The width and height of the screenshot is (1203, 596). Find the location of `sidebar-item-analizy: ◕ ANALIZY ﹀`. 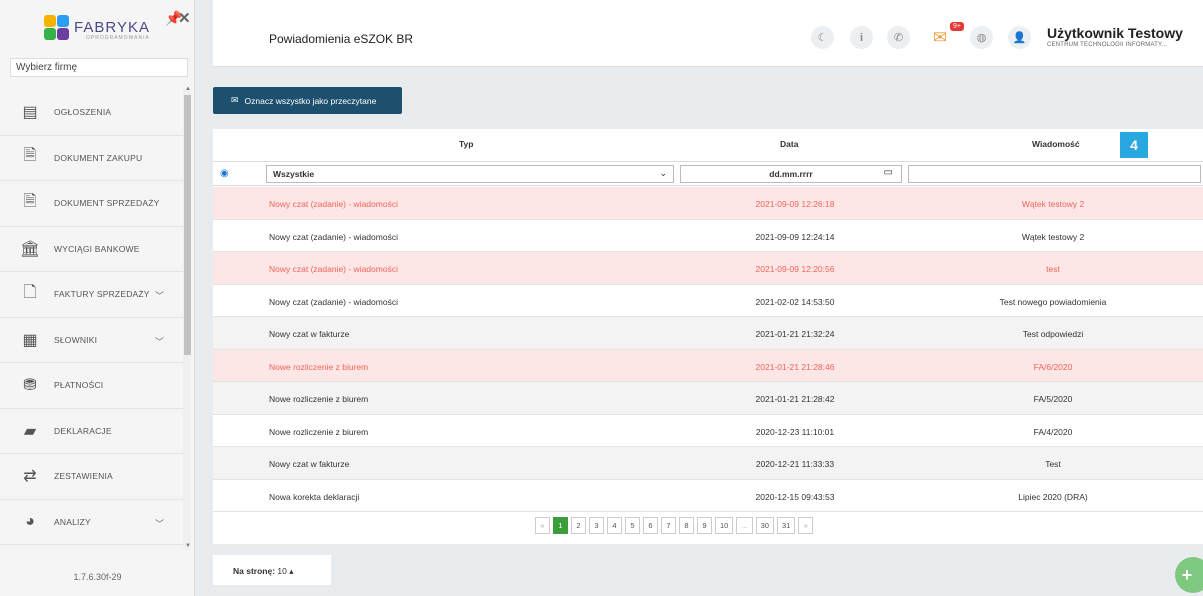

sidebar-item-analizy: ◕ ANALIZY ﹀ is located at coordinates (91, 522).